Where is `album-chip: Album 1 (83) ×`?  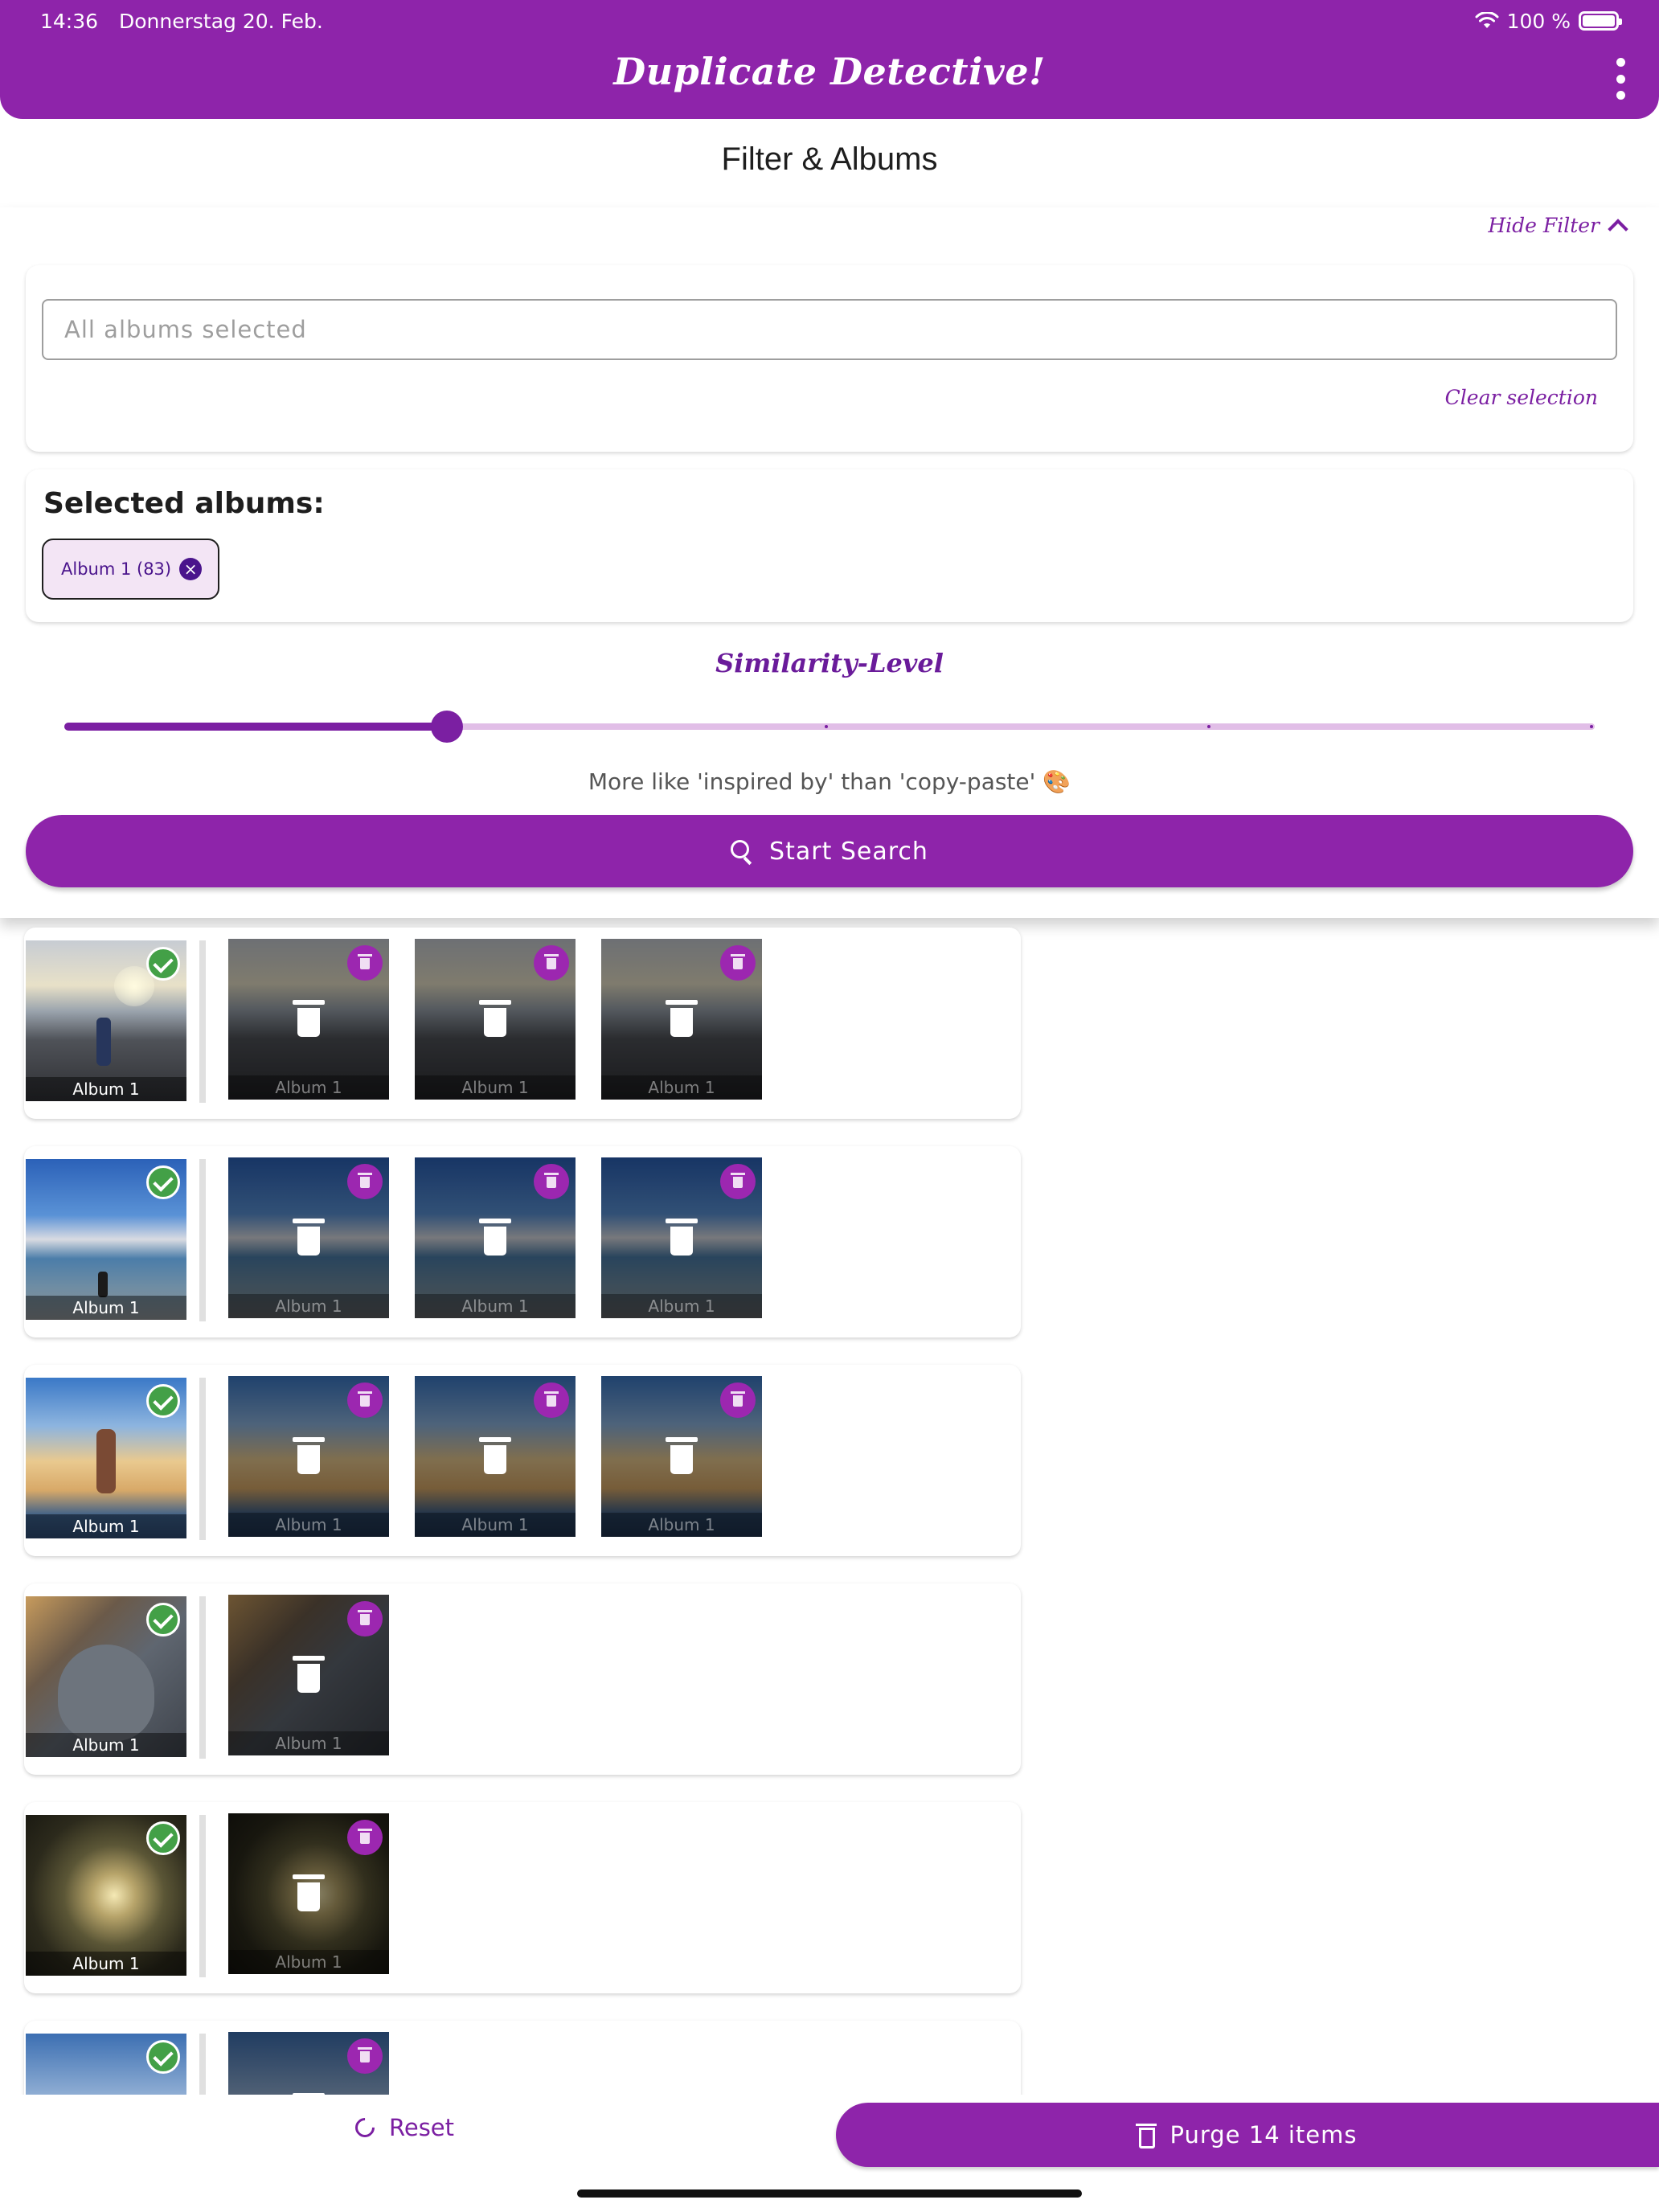
album-chip: Album 1 (83) × is located at coordinates (131, 569).